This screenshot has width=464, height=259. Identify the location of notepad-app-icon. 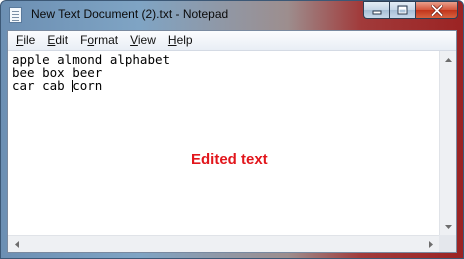
(15, 15).